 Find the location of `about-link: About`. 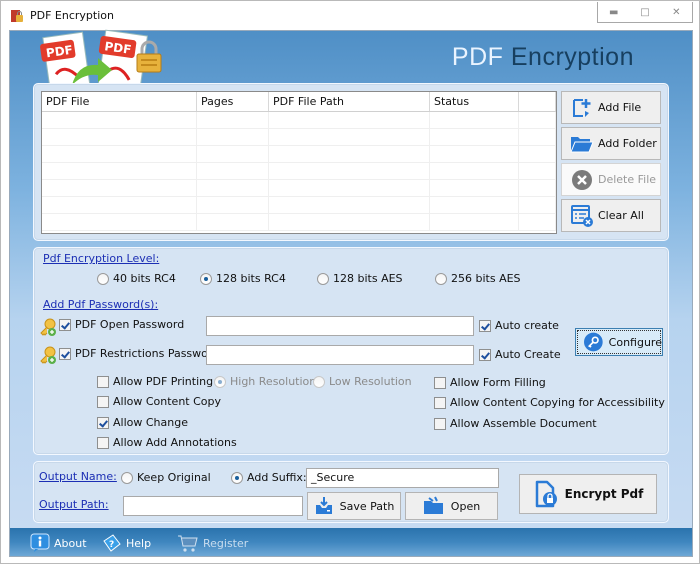

about-link: About is located at coordinates (58, 543).